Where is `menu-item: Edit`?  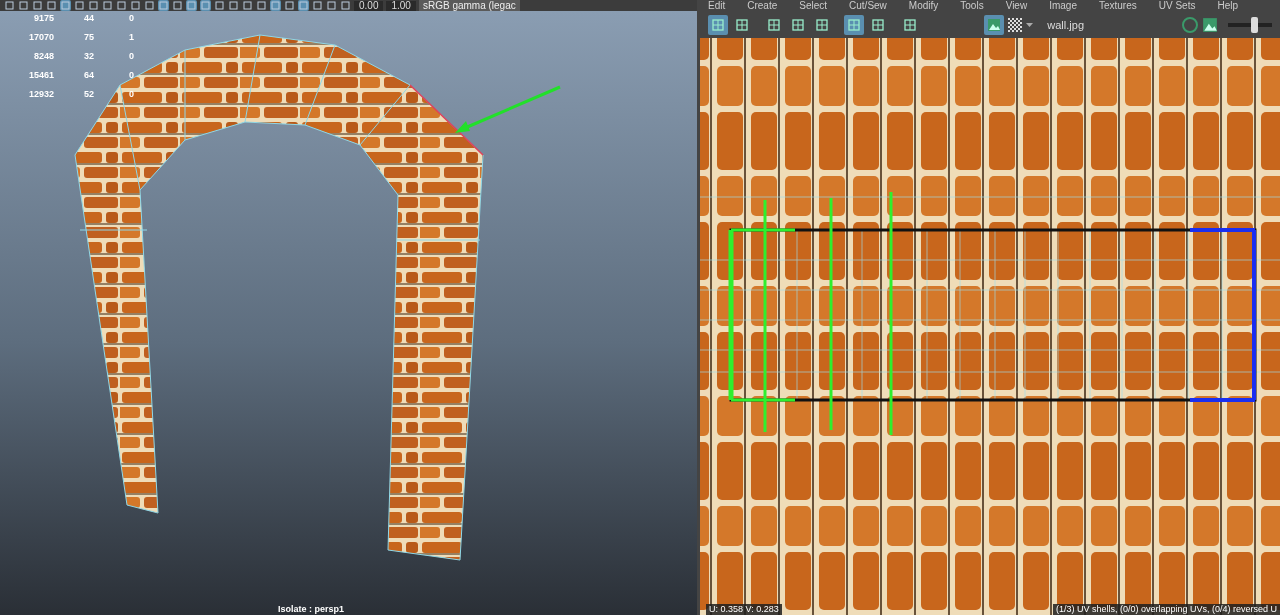 menu-item: Edit is located at coordinates (717, 5).